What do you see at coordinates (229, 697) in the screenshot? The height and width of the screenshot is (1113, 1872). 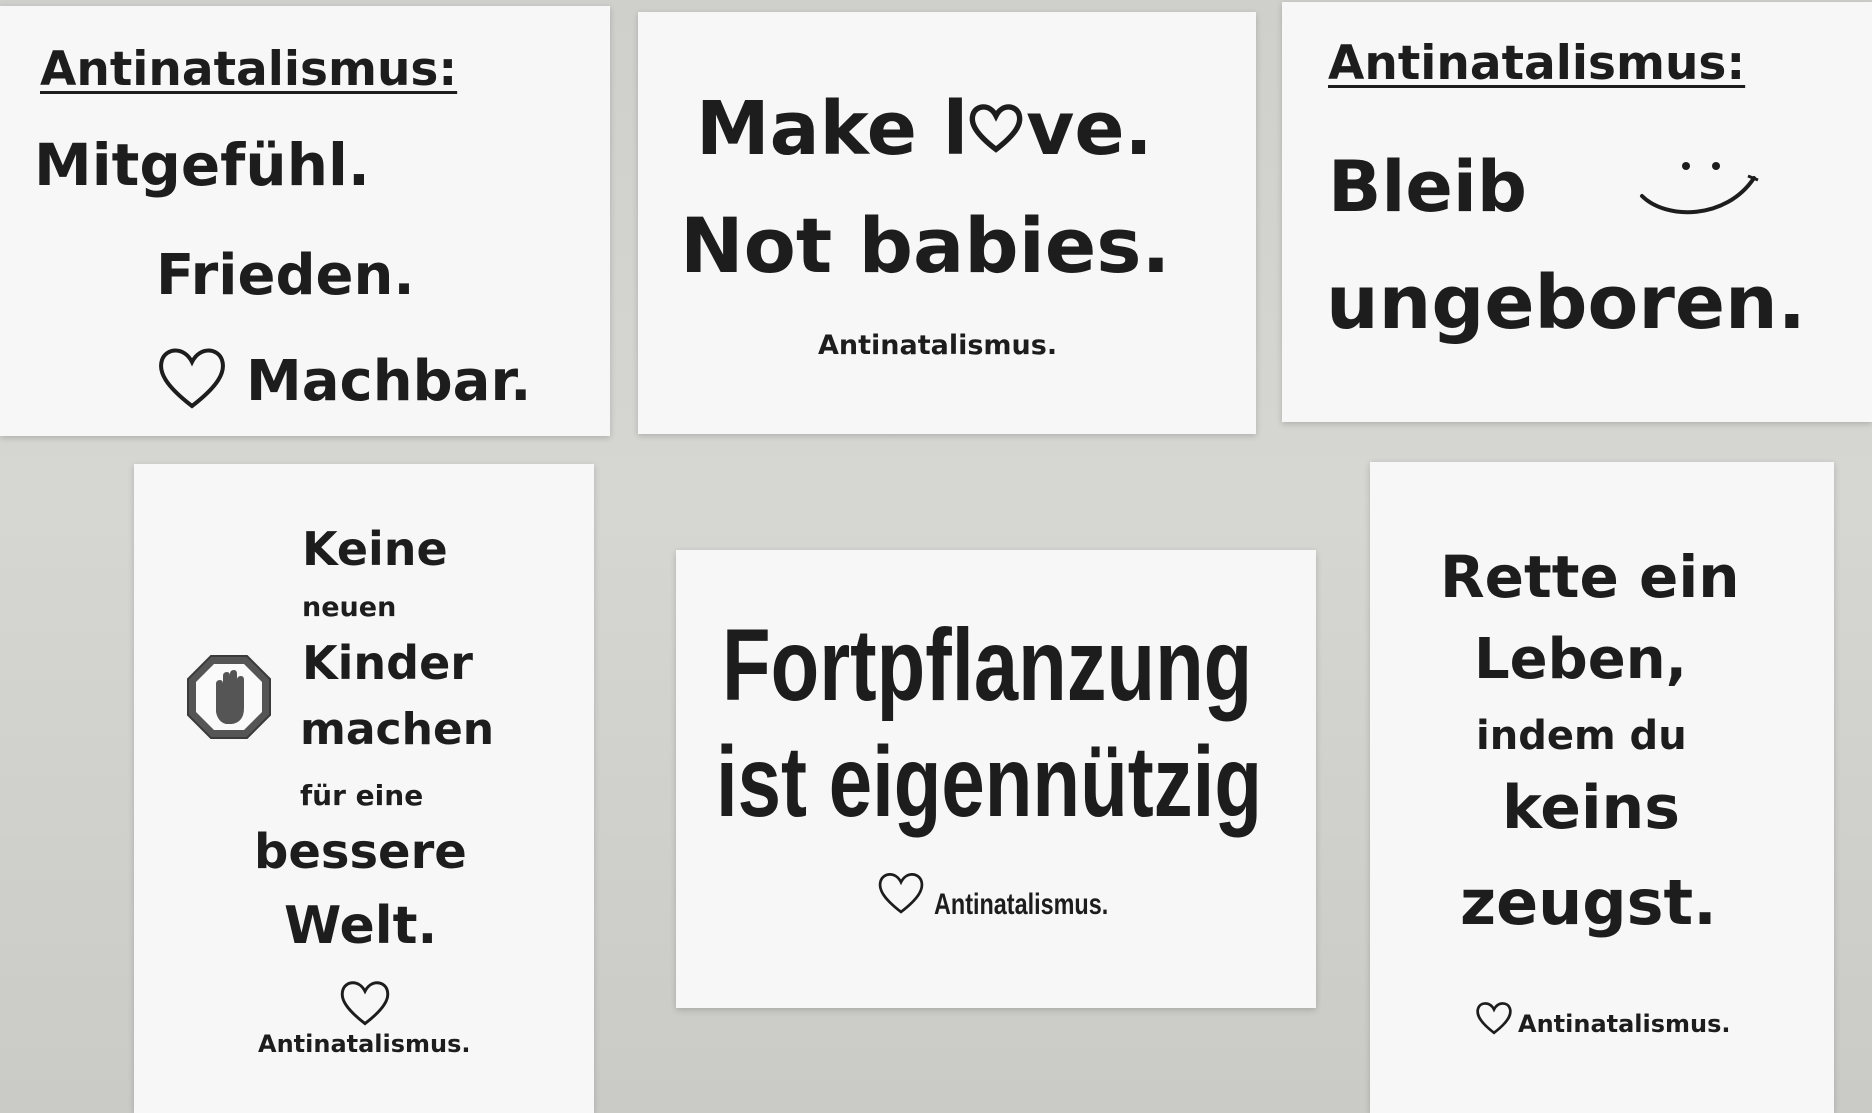 I see `stop-hand-icon` at bounding box center [229, 697].